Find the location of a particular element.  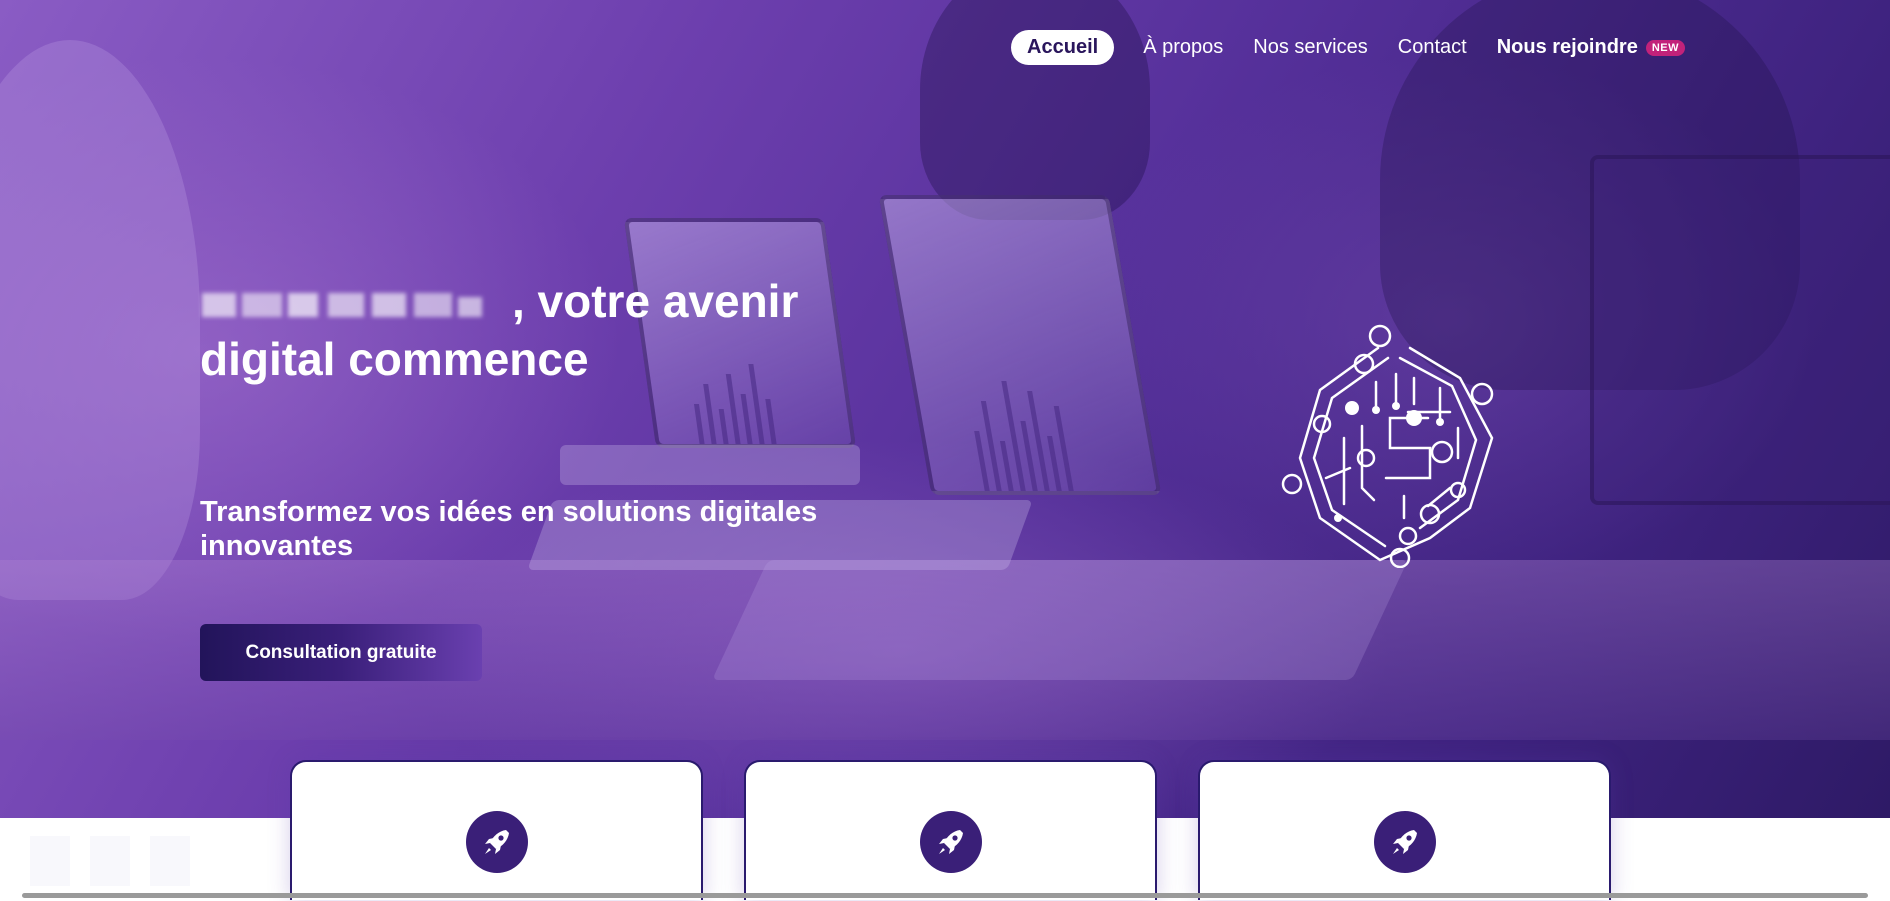

nav-link-nous-rejoindre-label: Nous rejoindre is located at coordinates (1567, 47).